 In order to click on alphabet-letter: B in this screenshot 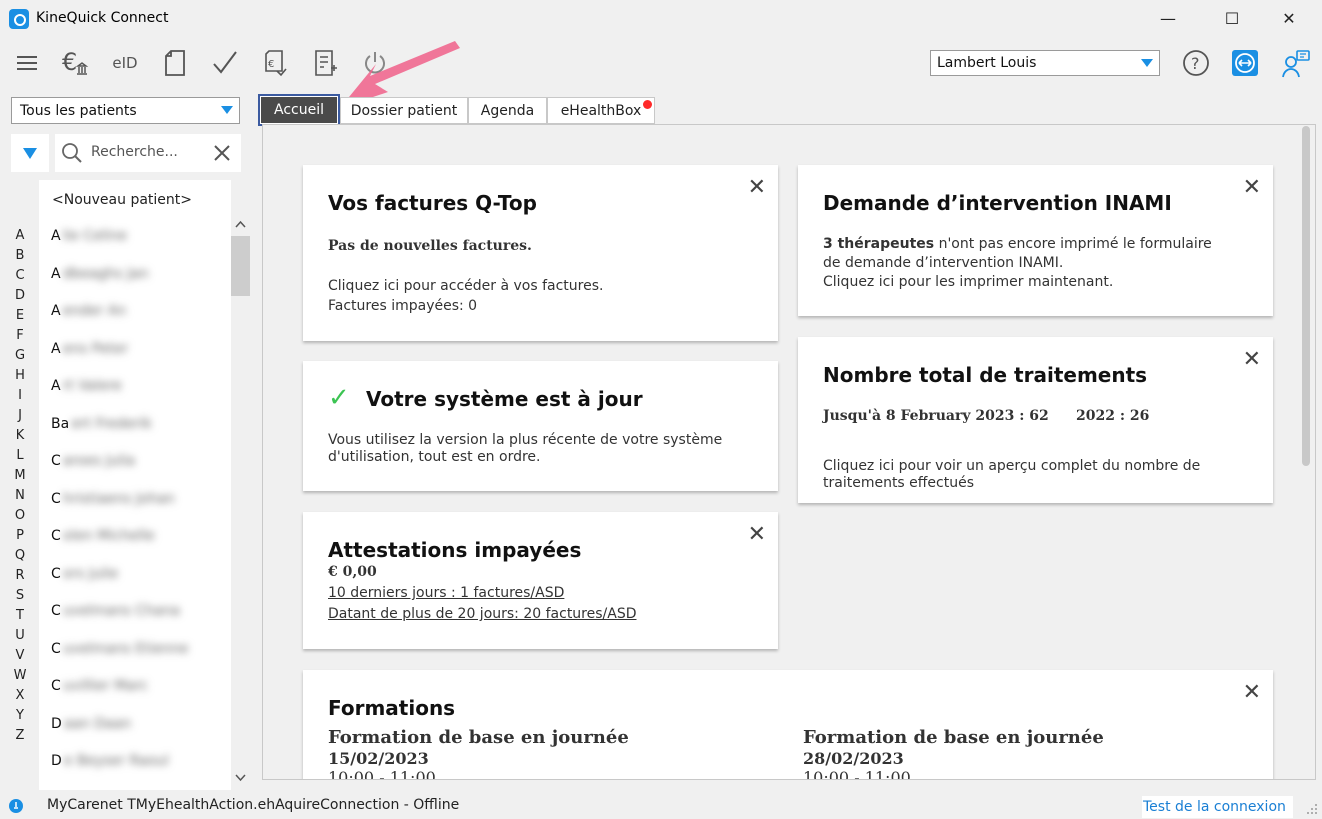, I will do `click(20, 258)`.